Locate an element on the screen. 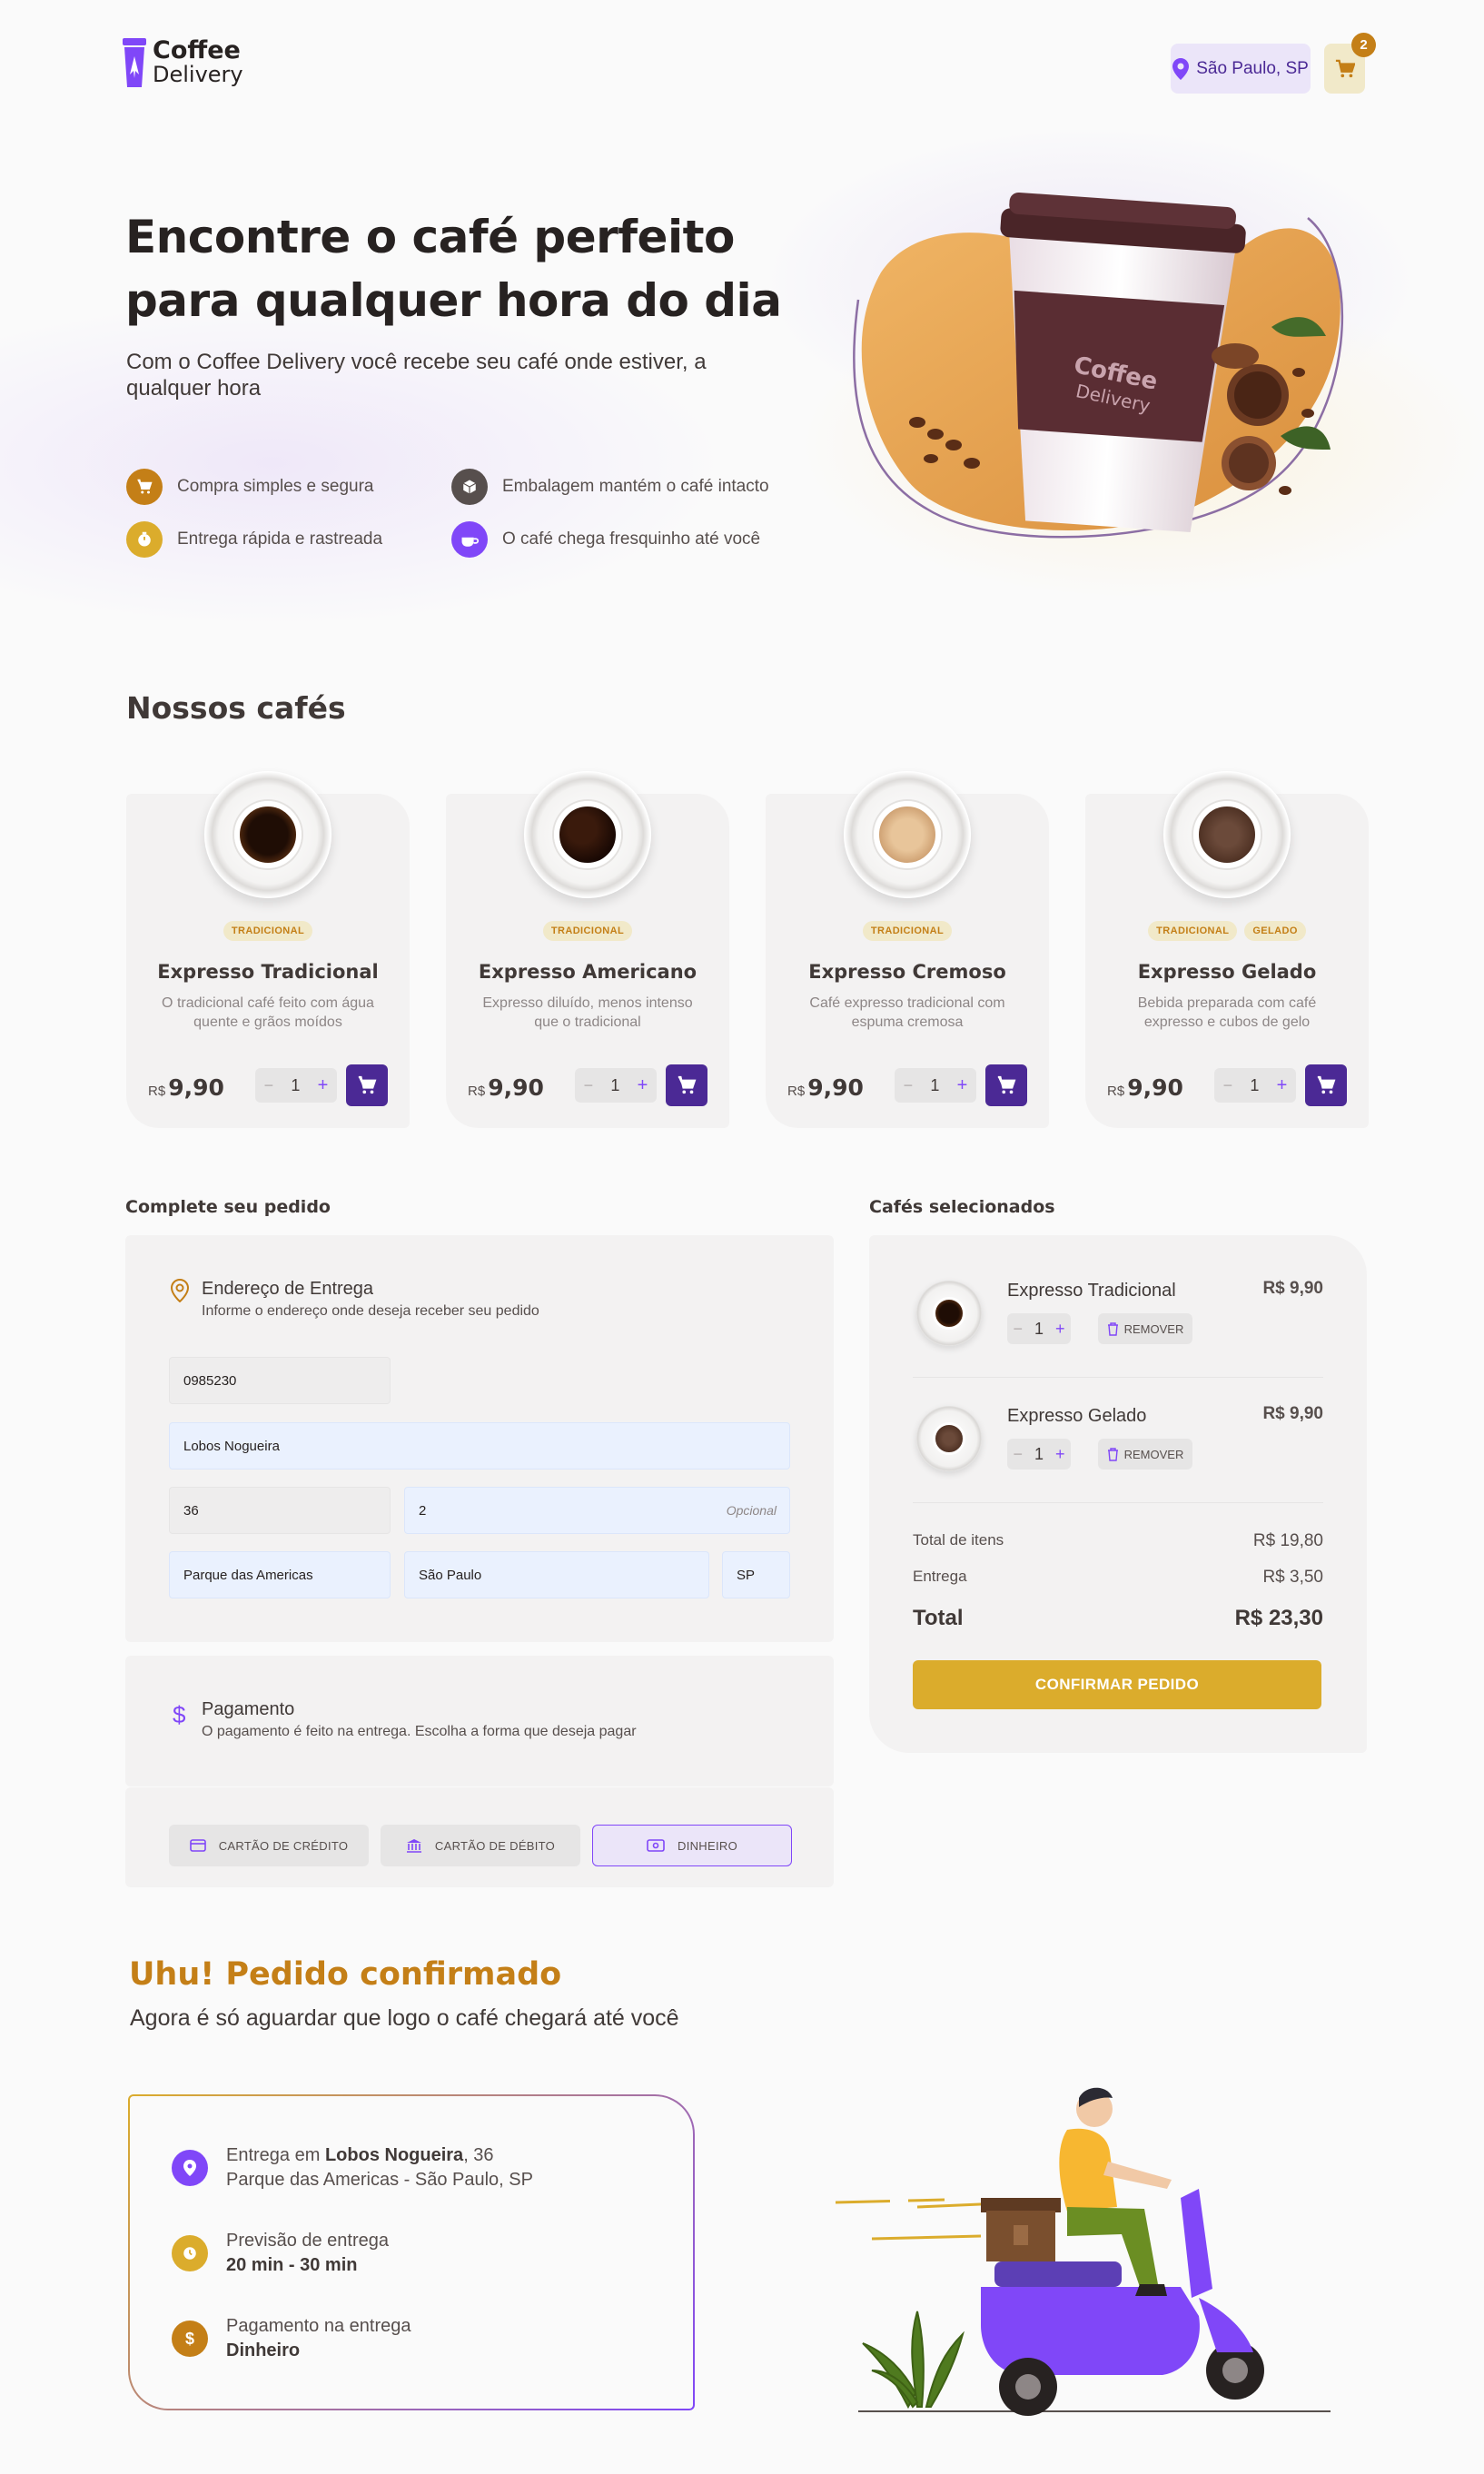 This screenshot has width=1484, height=2474. street-field: Lobos Nogueira is located at coordinates (479, 1446).